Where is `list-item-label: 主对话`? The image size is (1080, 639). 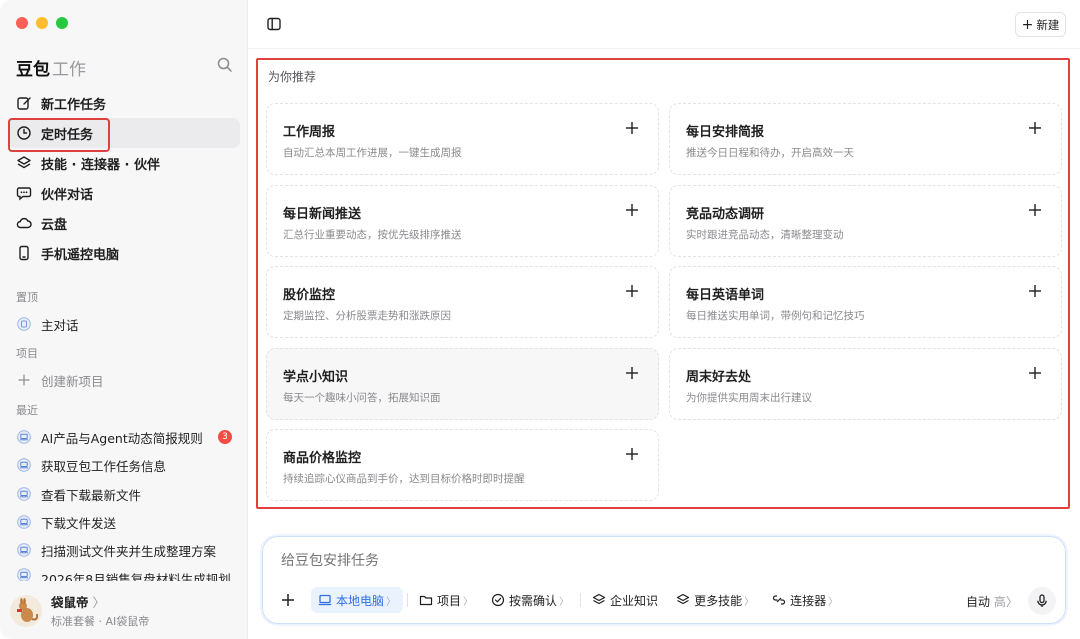
list-item-label: 主对话 is located at coordinates (60, 325).